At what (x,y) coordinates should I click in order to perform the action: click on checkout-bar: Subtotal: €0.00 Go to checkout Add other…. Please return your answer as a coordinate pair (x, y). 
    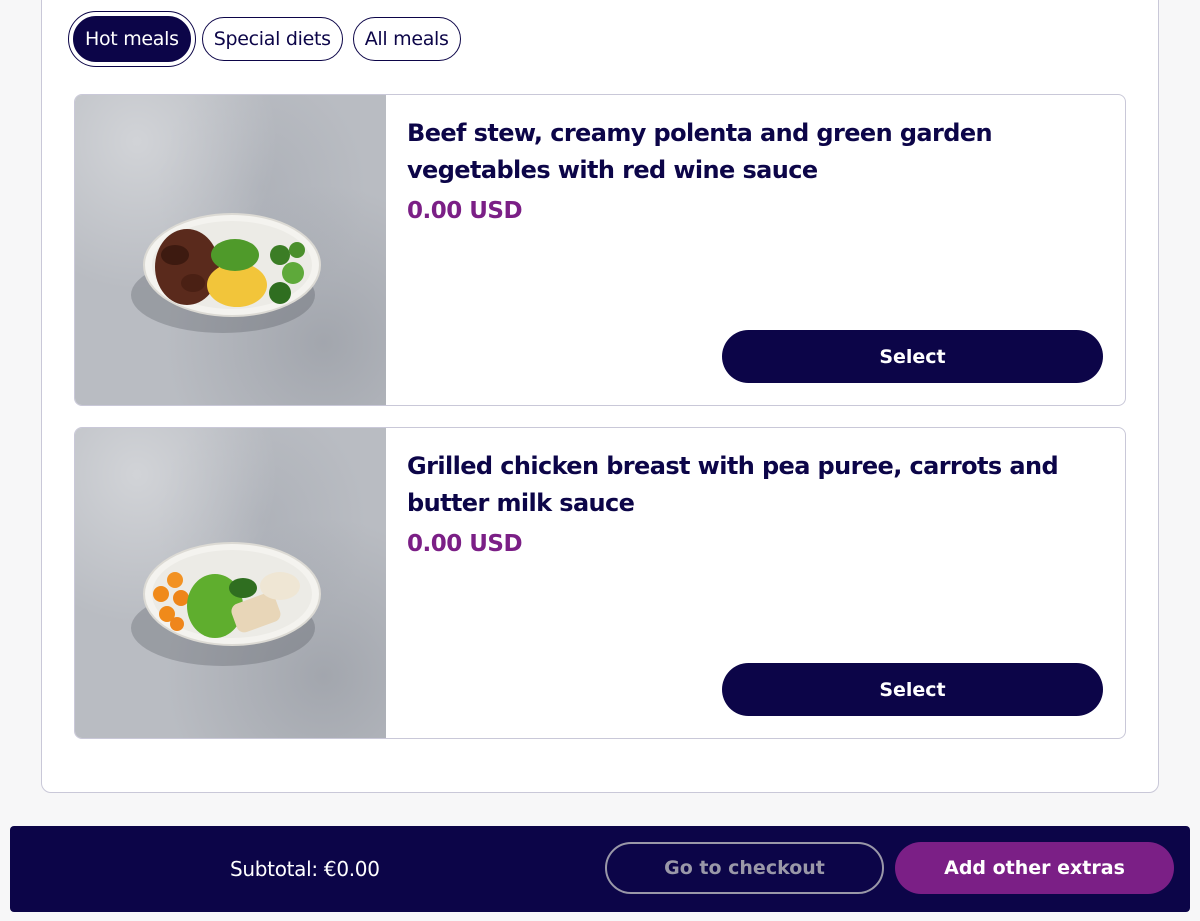
    Looking at the image, I should click on (600, 869).